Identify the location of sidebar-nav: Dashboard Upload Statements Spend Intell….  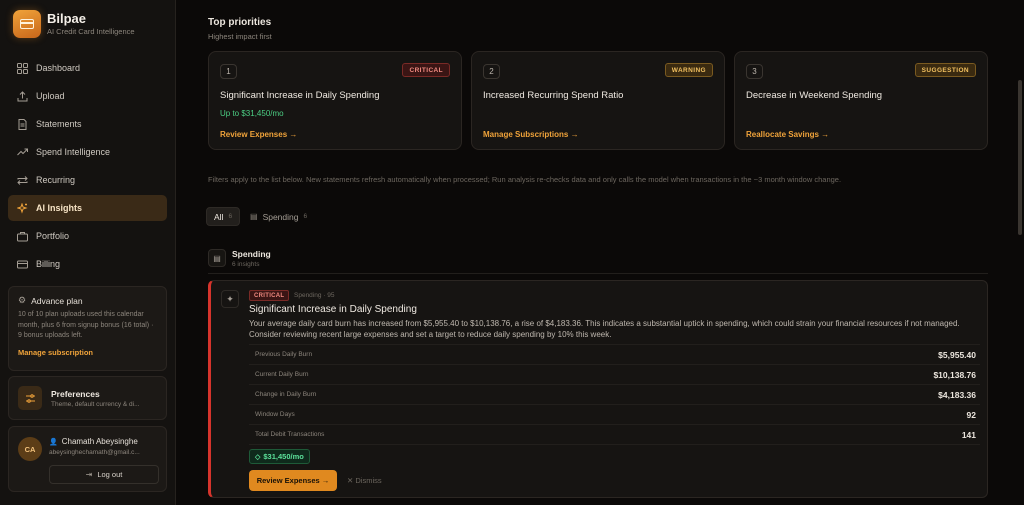
(87, 167).